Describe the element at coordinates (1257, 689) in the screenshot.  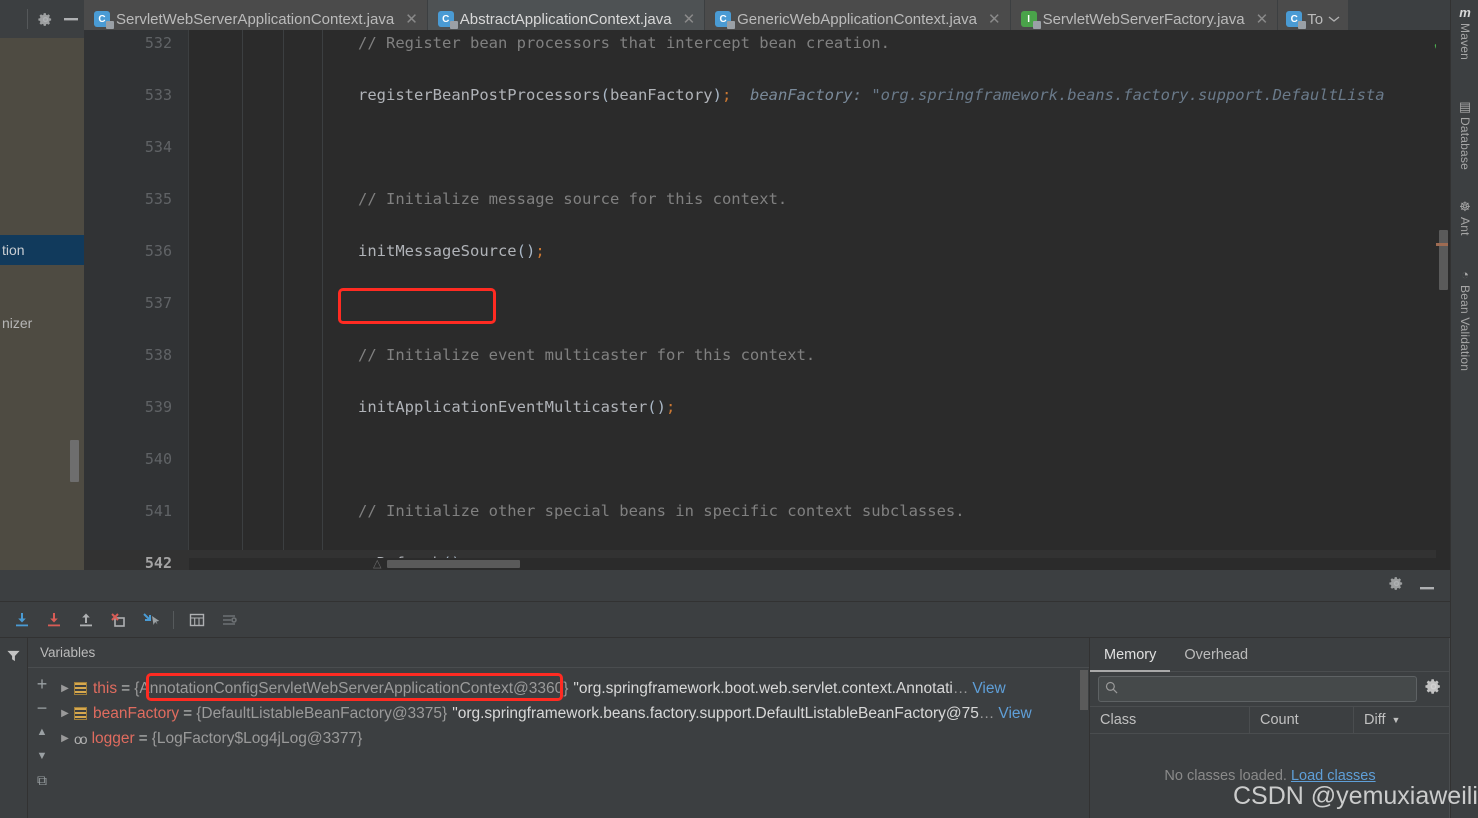
I see `search-input` at that location.